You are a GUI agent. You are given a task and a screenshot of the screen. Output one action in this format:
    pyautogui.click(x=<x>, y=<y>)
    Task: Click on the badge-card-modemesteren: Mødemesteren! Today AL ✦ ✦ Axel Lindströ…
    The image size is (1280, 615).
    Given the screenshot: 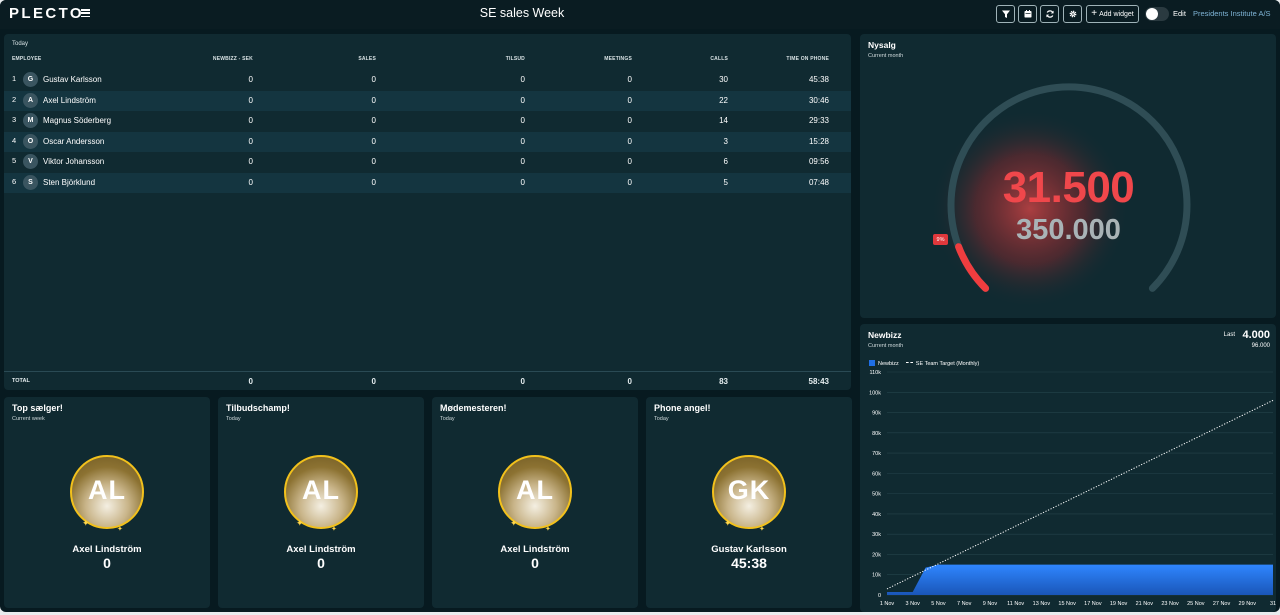 What is the action you would take?
    pyautogui.click(x=535, y=502)
    